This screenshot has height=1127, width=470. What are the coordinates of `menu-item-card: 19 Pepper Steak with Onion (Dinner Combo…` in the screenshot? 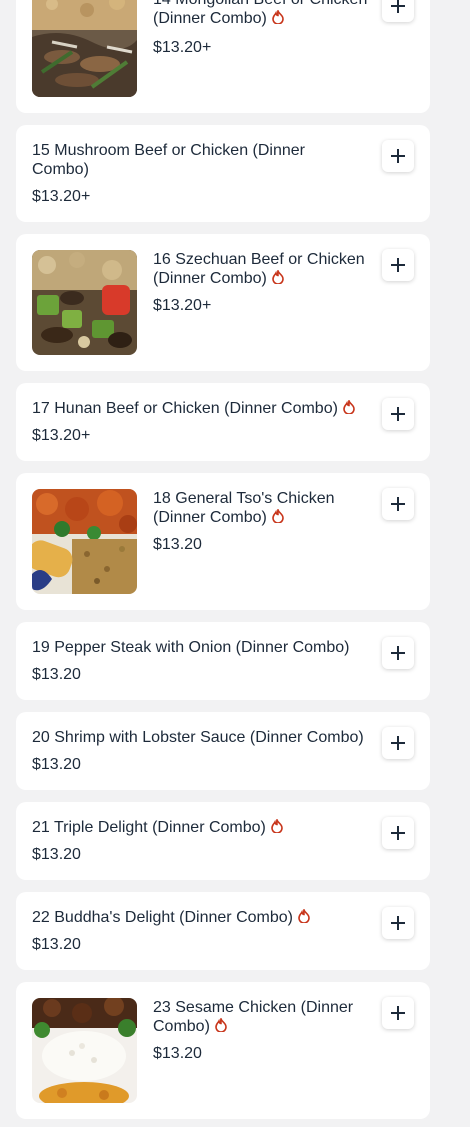 It's located at (223, 661).